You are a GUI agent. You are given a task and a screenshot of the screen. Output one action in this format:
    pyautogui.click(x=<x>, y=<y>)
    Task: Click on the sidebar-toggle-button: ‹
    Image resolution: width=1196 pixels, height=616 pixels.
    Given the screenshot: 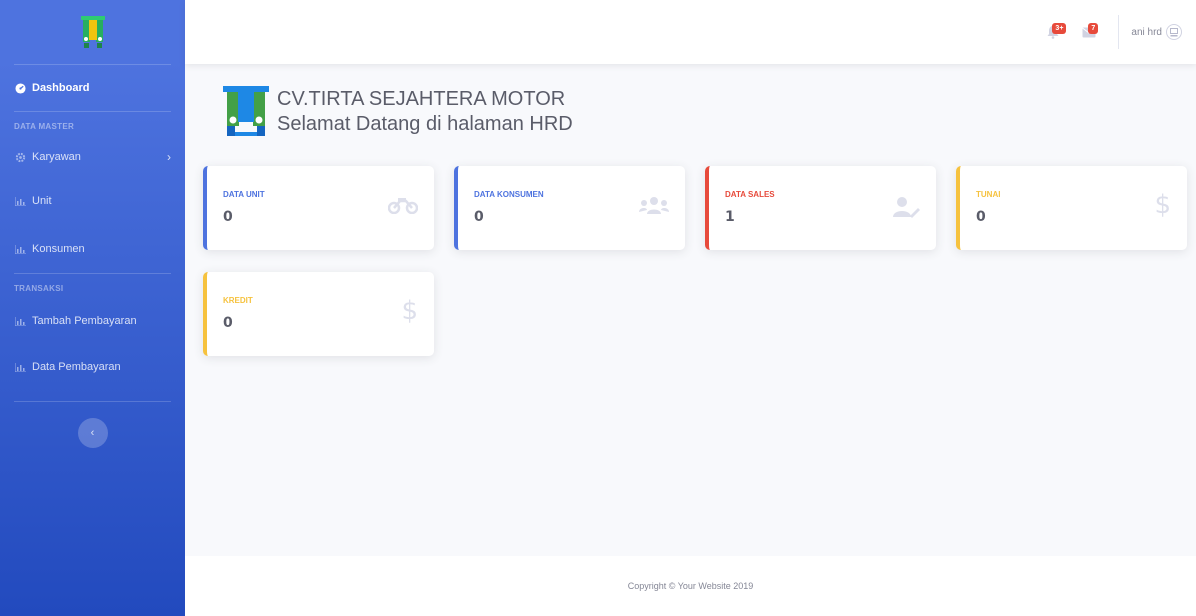 What is the action you would take?
    pyautogui.click(x=92, y=433)
    